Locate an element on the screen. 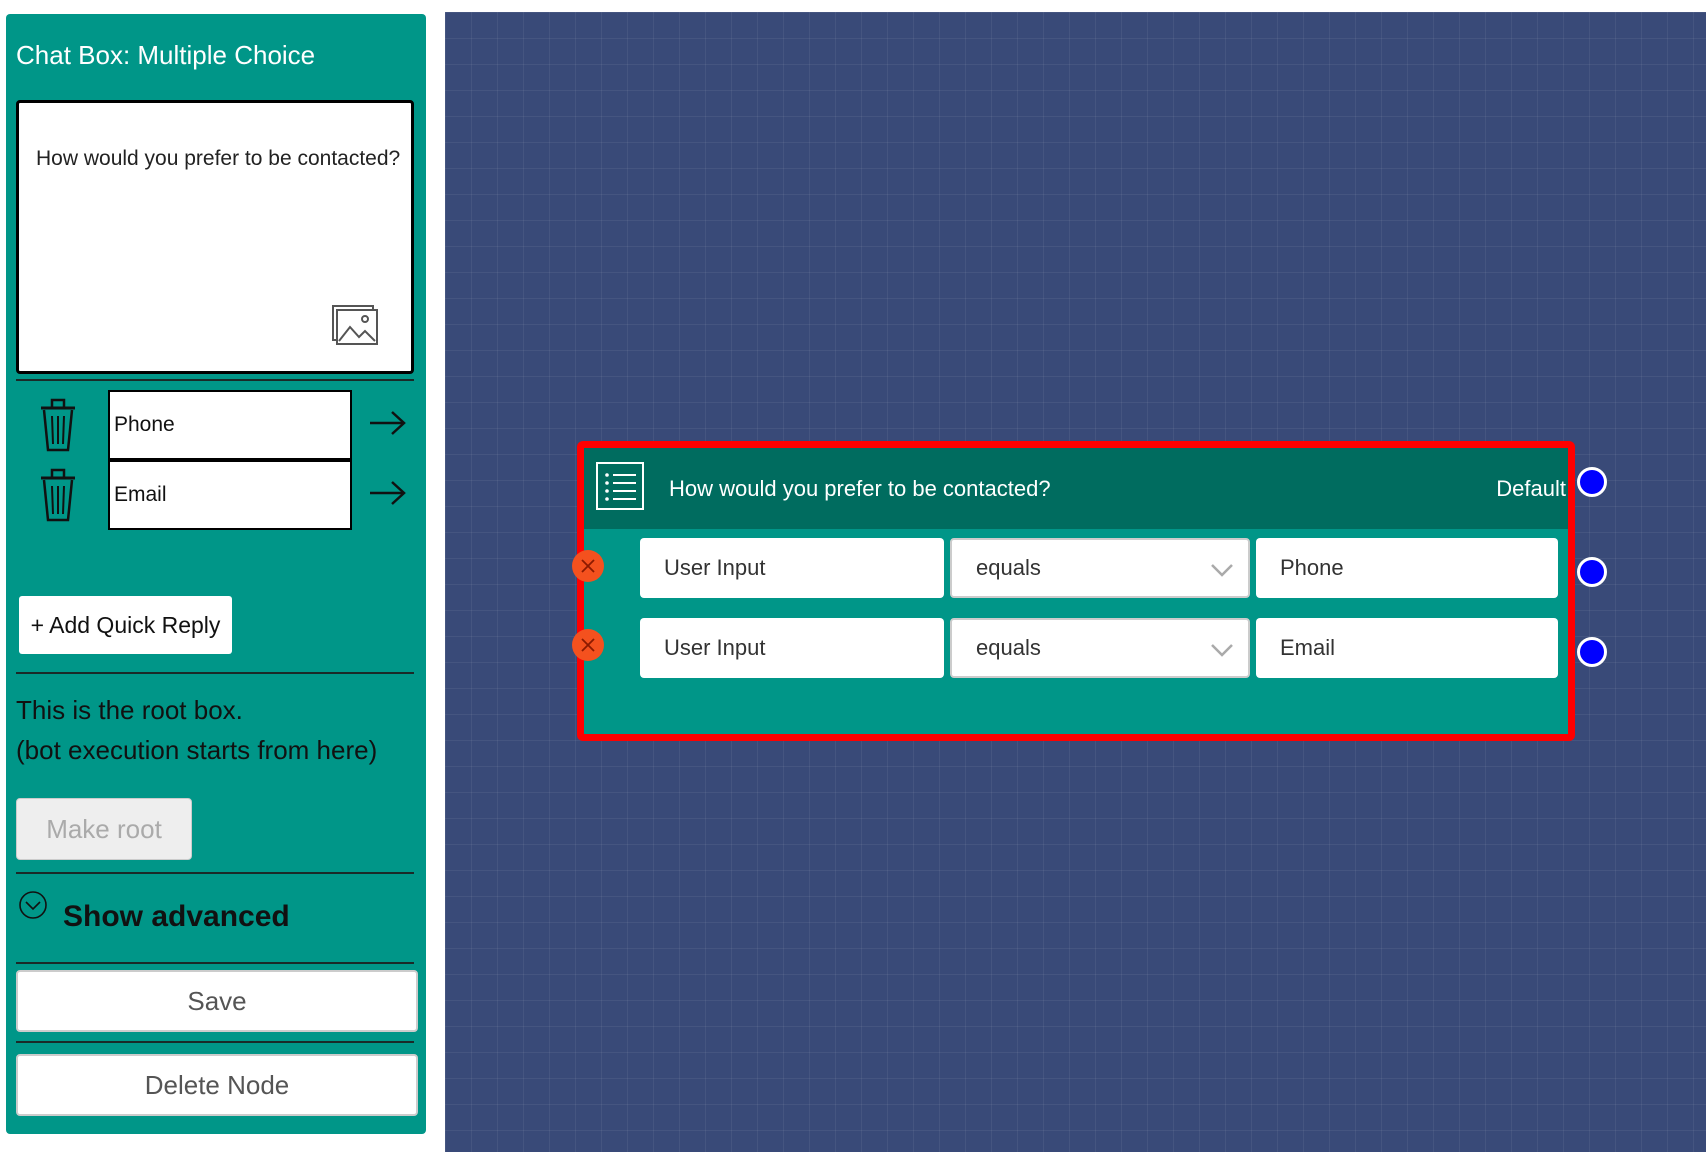 Image resolution: width=1706 pixels, height=1152 pixels. panel-title: Chat Box: Multiple Choice is located at coordinates (166, 55).